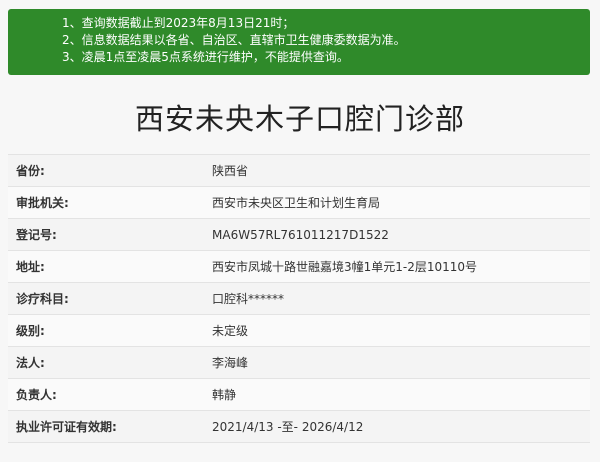 The width and height of the screenshot is (600, 462). Describe the element at coordinates (299, 363) in the screenshot. I see `table-row: 法人: 李海峰` at that location.